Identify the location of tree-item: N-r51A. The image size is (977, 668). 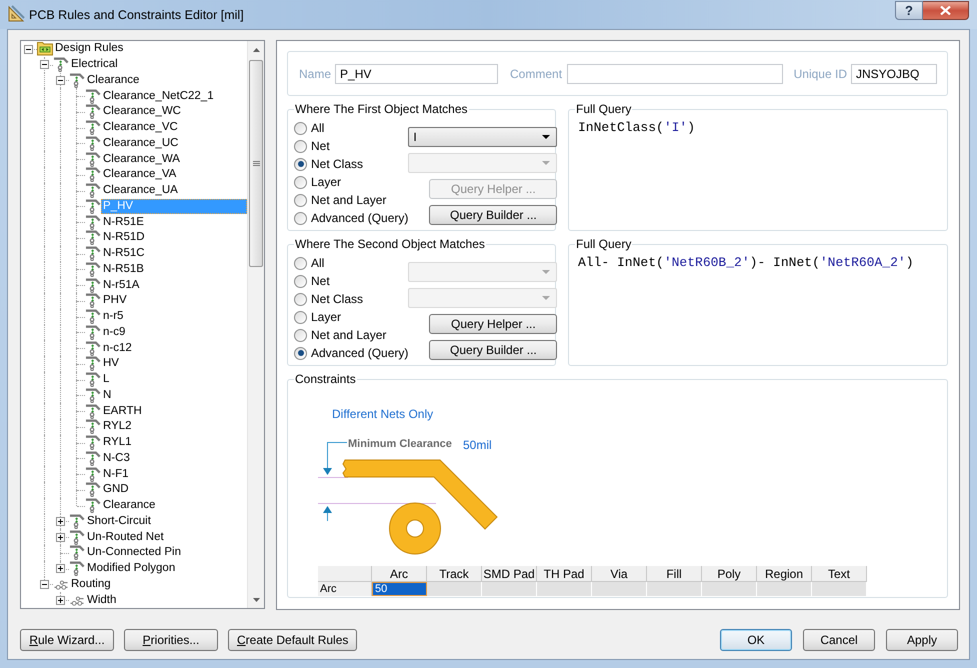
(121, 285).